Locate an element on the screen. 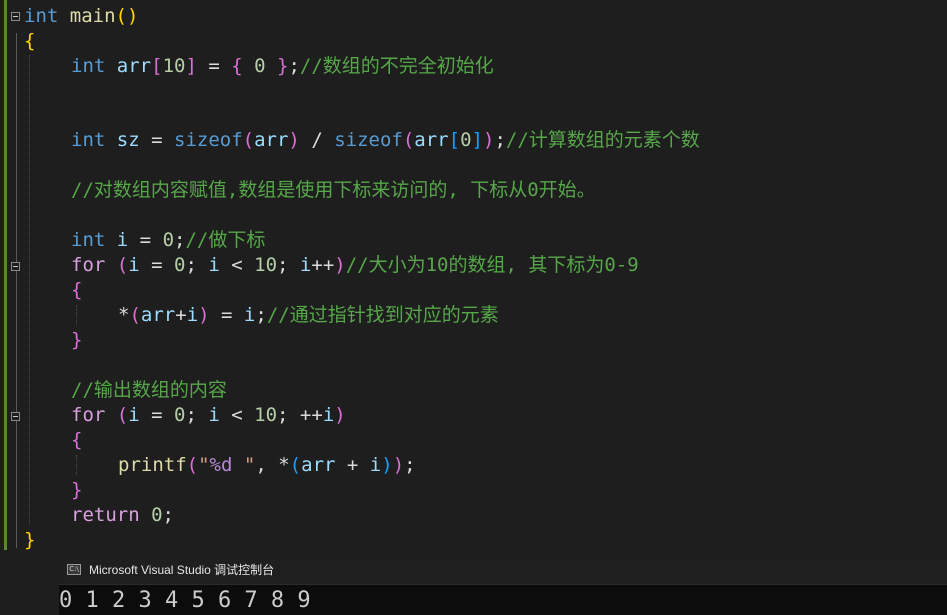  code-line: int arr[10] = { 0 };//数组的不完全初始化 is located at coordinates (282, 66).